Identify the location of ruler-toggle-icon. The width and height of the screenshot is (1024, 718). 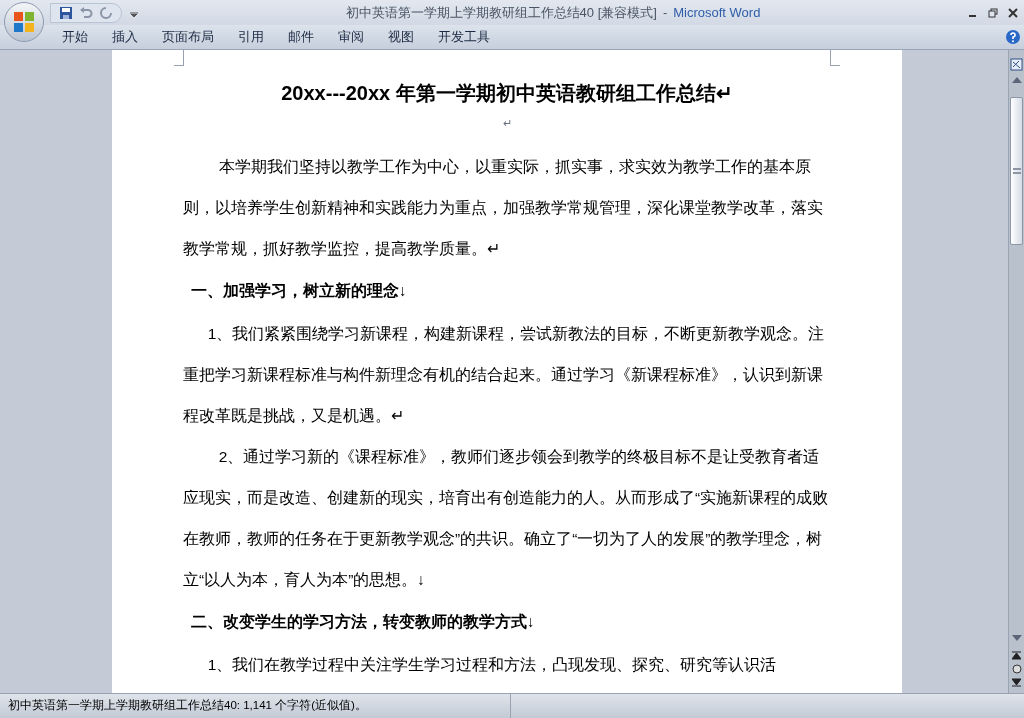
(1016, 64).